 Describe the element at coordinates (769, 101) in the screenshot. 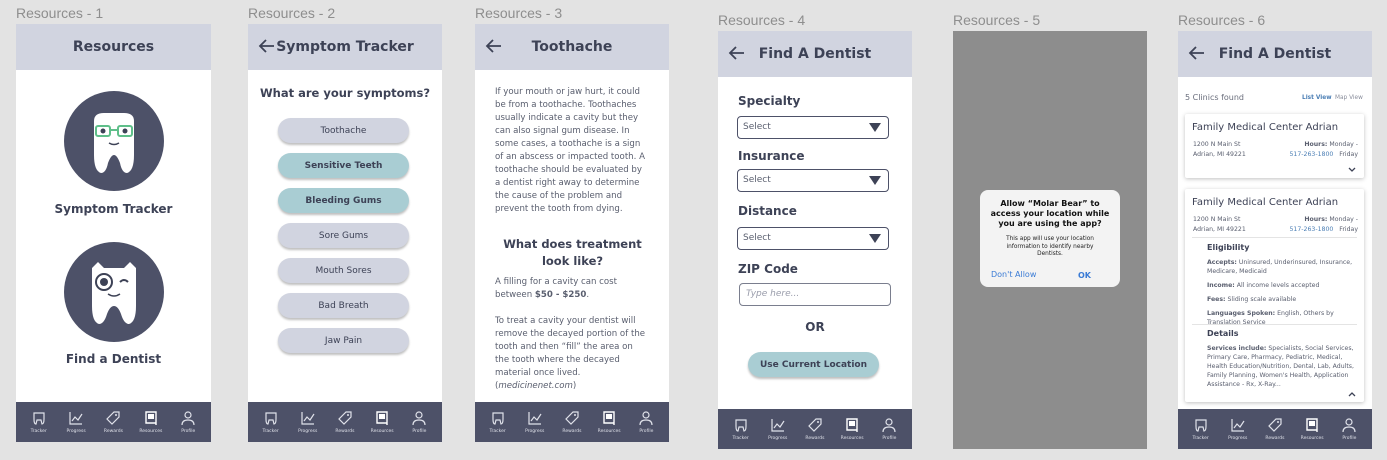

I see `specialty-label: Specialty` at that location.